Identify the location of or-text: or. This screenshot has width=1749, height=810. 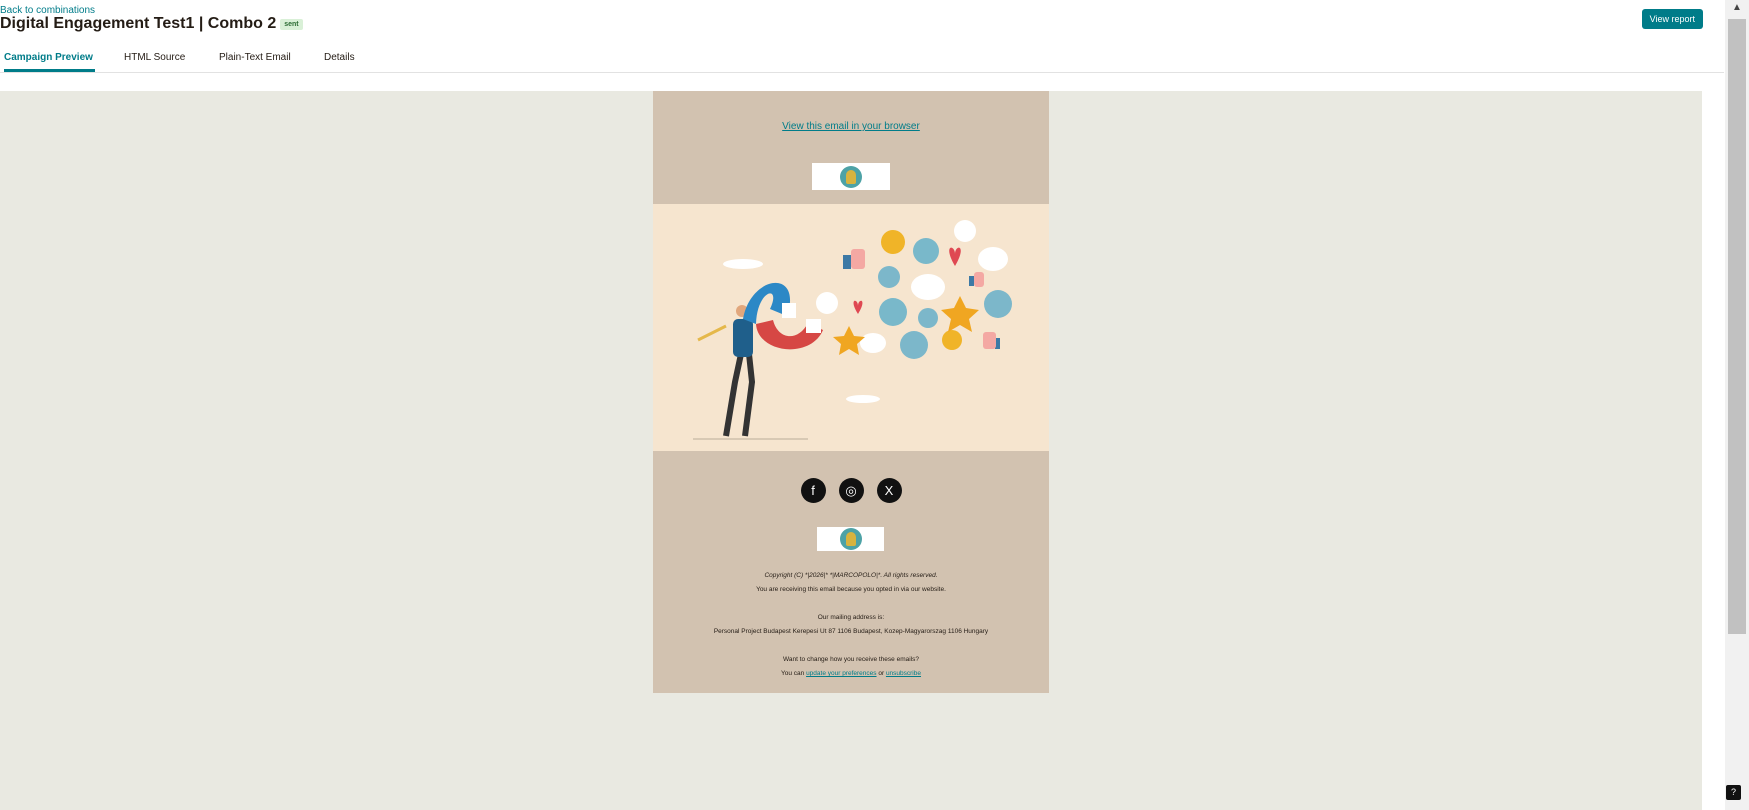
(881, 673).